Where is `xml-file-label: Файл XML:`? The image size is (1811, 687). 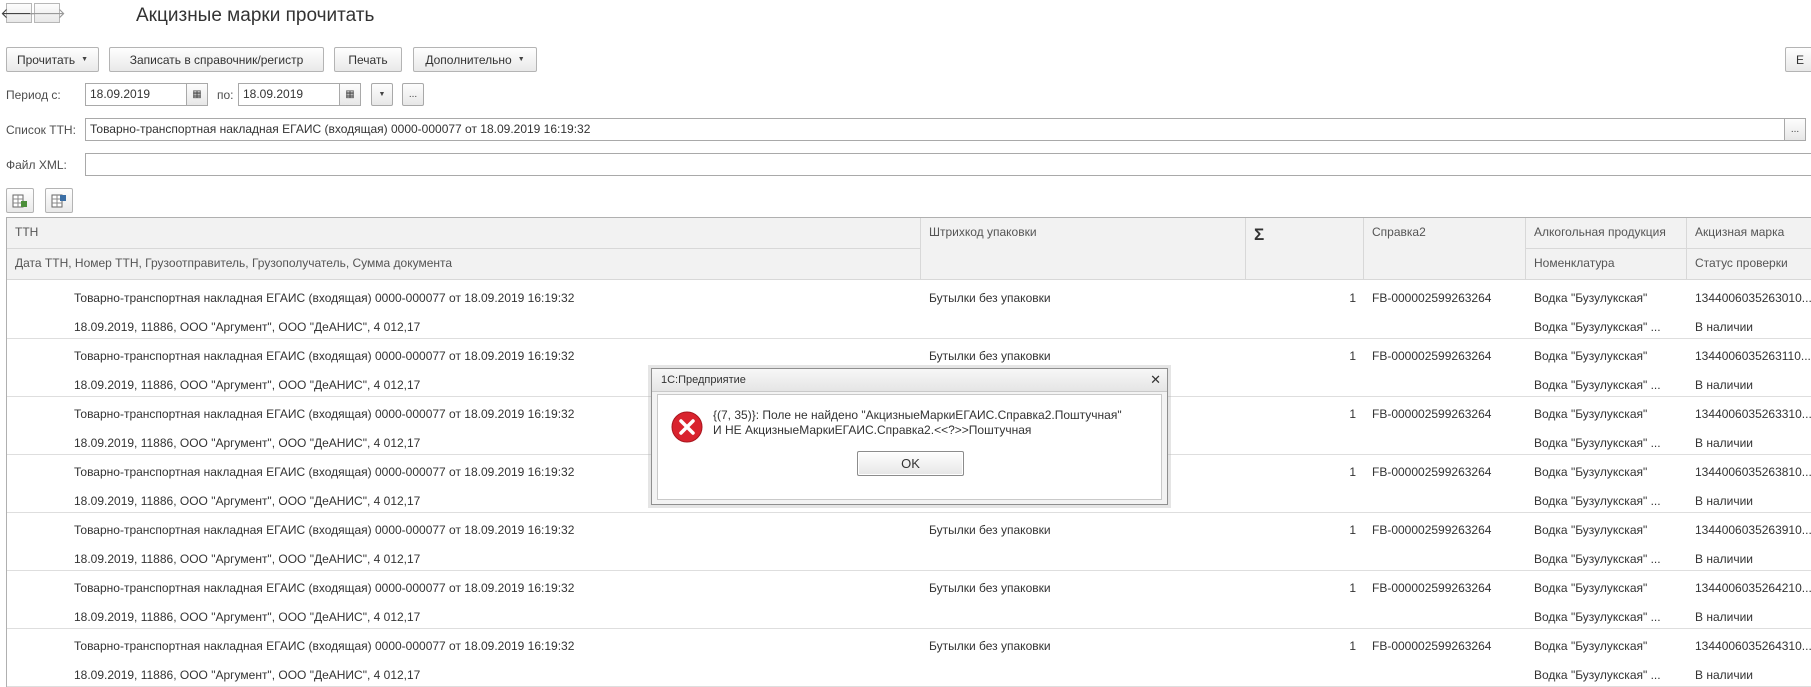 xml-file-label: Файл XML: is located at coordinates (36, 165).